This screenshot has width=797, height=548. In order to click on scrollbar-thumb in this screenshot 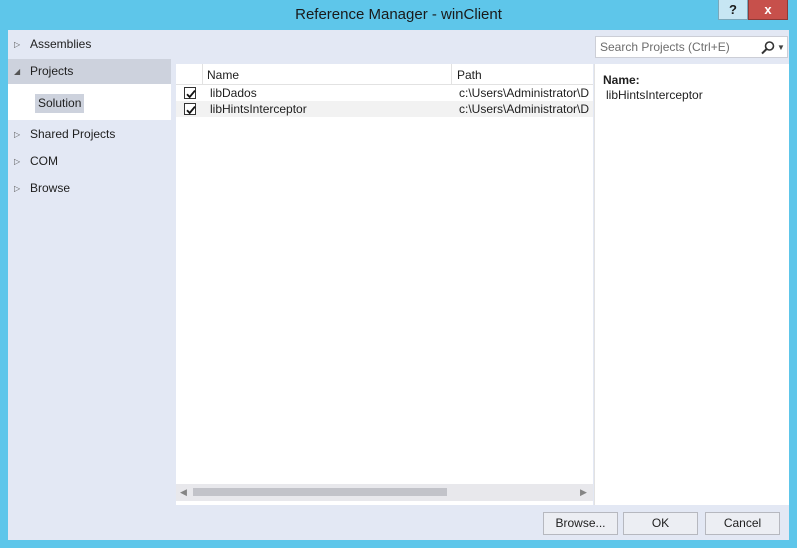, I will do `click(320, 492)`.